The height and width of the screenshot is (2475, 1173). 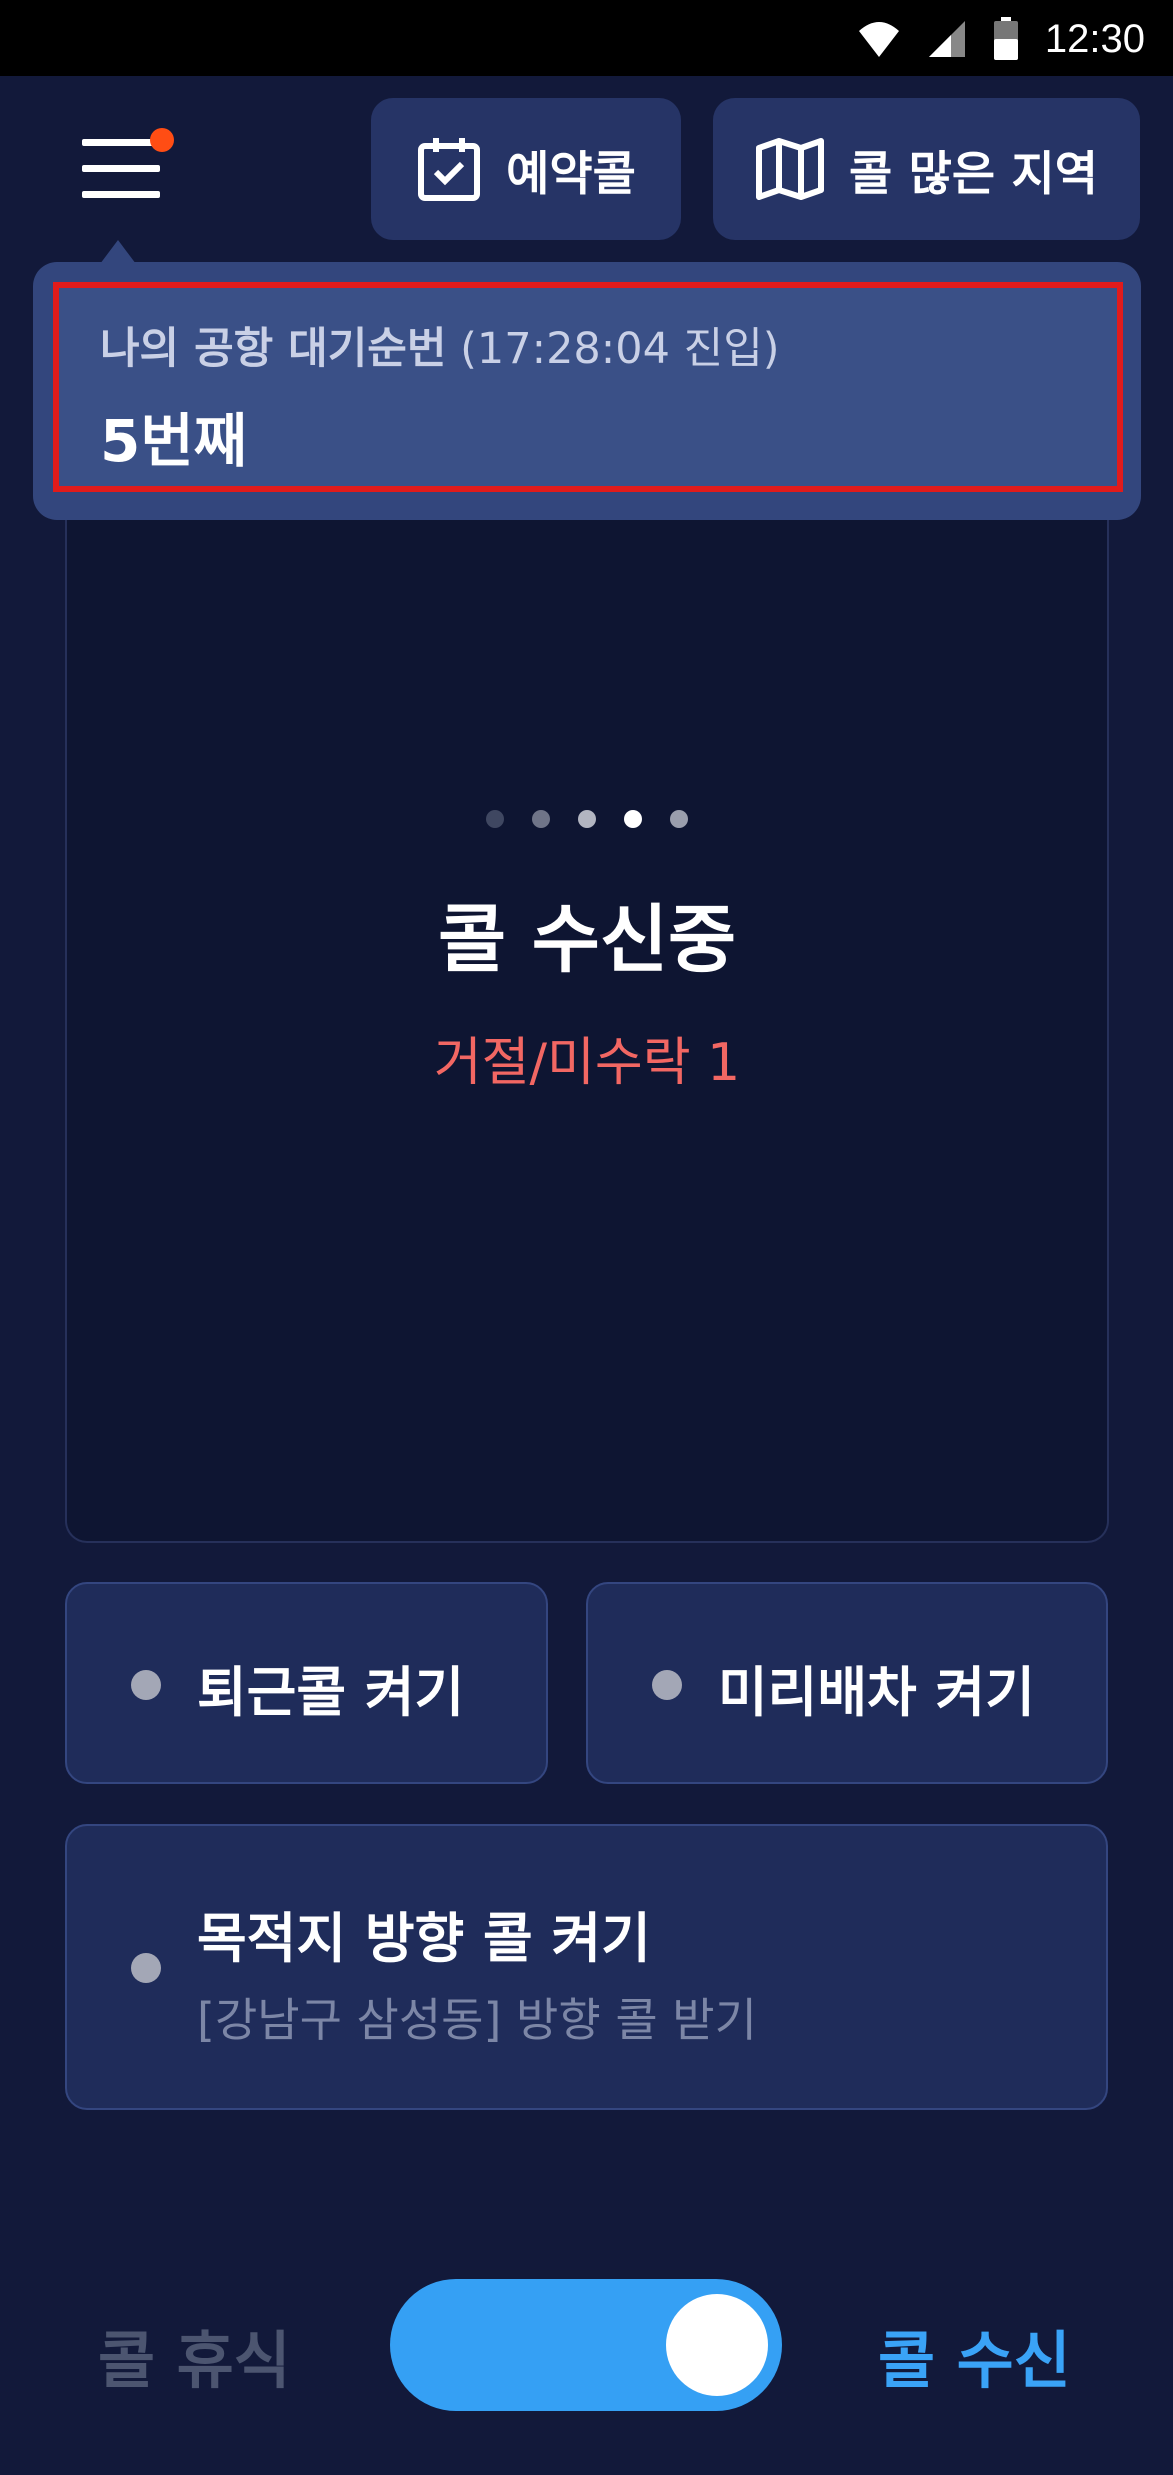 I want to click on reservation-call-button: 예약콜, so click(x=526, y=169).